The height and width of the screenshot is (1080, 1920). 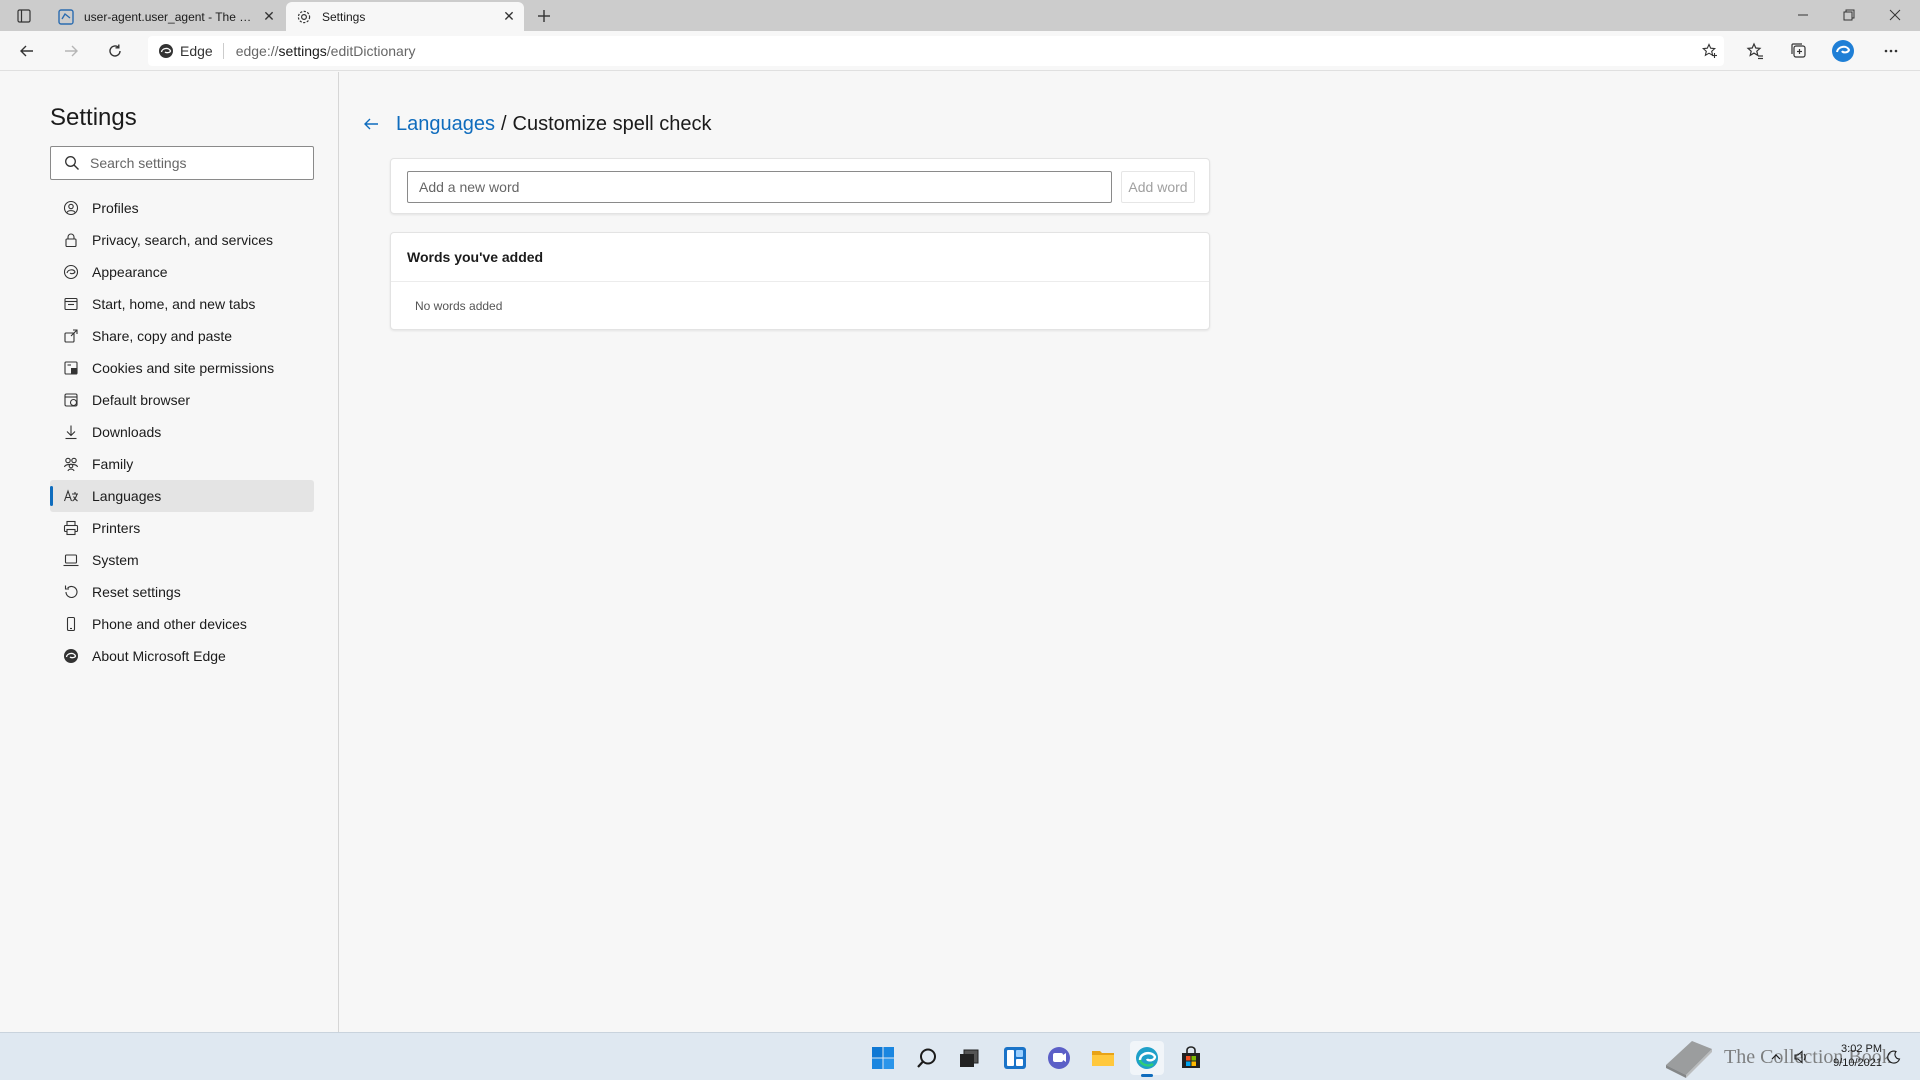 What do you see at coordinates (71, 592) in the screenshot?
I see `reset-icon` at bounding box center [71, 592].